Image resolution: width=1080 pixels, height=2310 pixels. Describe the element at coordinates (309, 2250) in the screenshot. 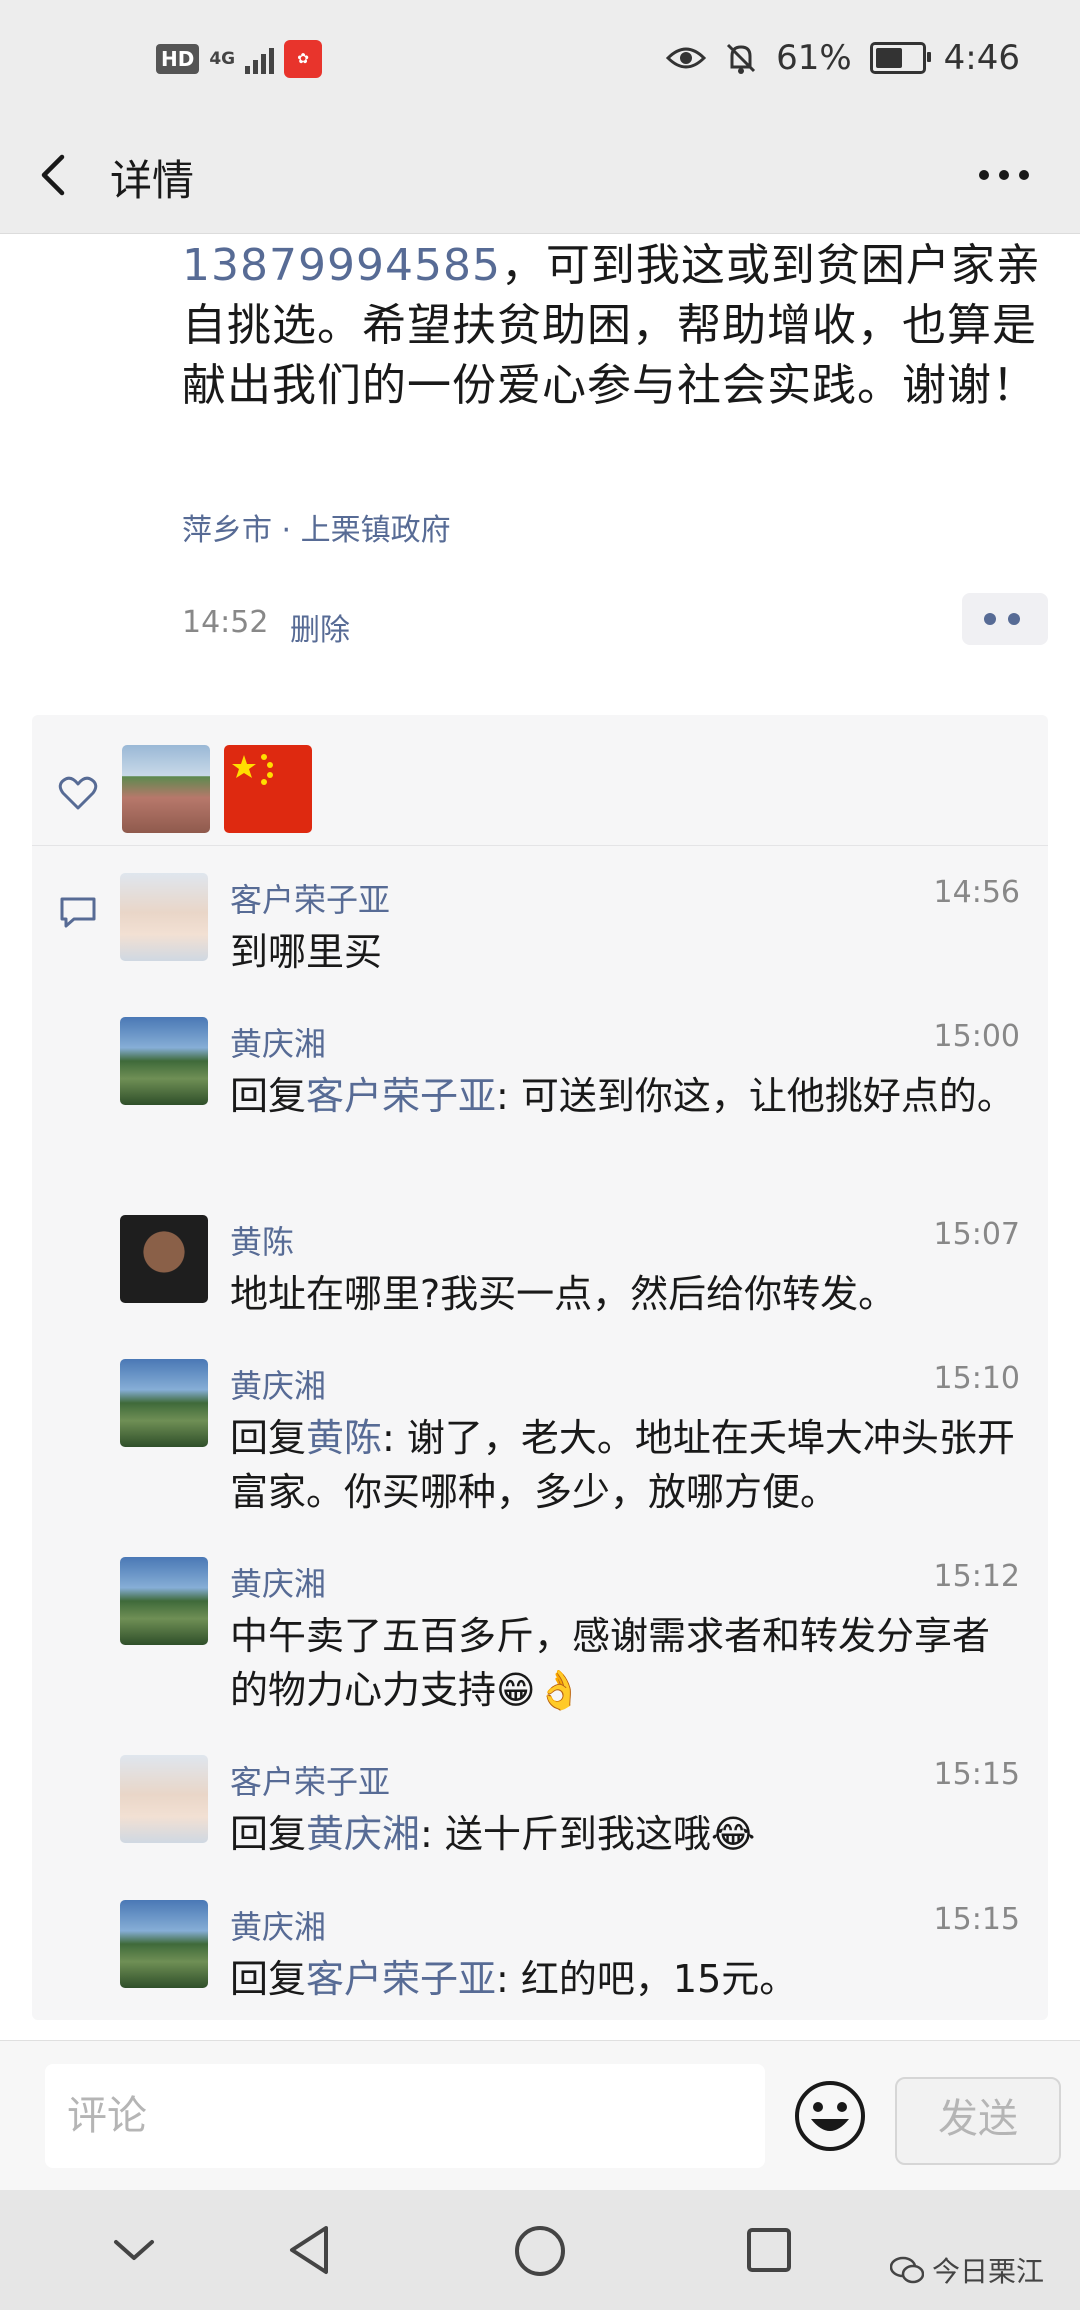

I see `triangle-back-icon` at that location.